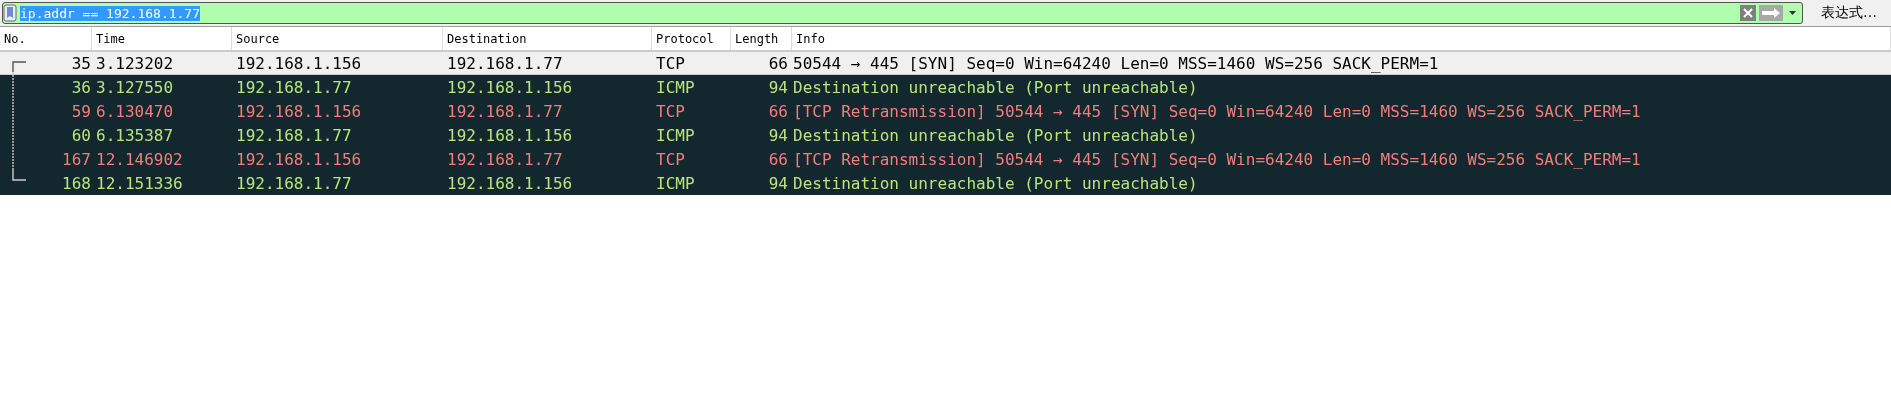  What do you see at coordinates (81, 111) in the screenshot?
I see `table-cell: 59` at bounding box center [81, 111].